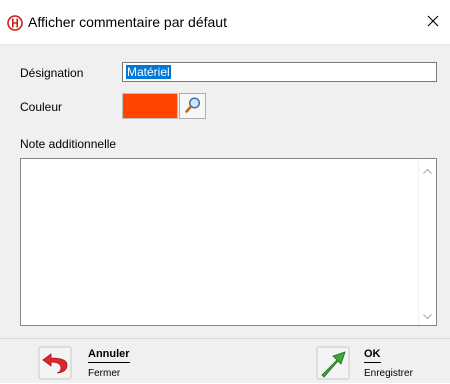 This screenshot has height=384, width=450. I want to click on scroll-down-icon, so click(427, 315).